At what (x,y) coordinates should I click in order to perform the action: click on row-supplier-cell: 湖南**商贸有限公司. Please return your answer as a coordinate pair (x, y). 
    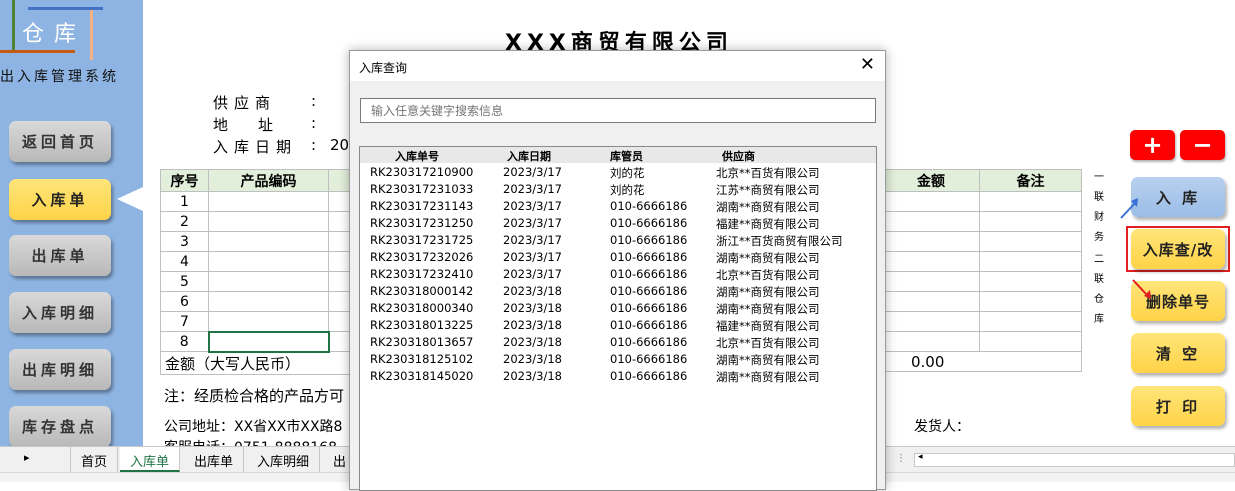
    Looking at the image, I should click on (768, 207).